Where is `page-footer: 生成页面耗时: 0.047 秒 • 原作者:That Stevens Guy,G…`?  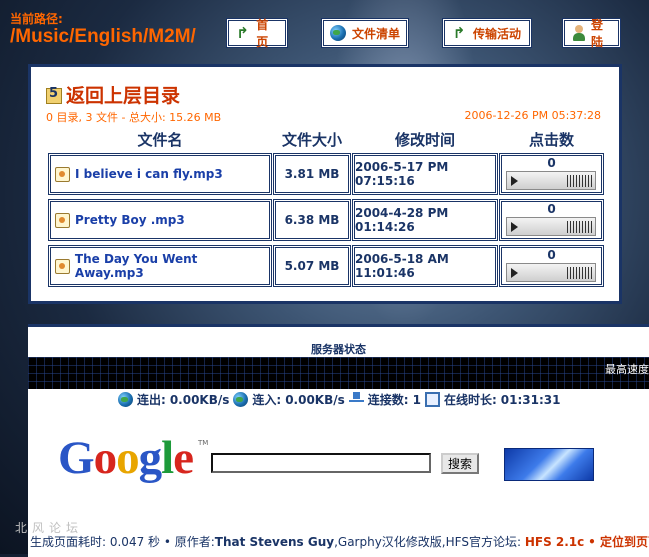 page-footer: 生成页面耗时: 0.047 秒 • 原作者:That Stevens Guy,G… is located at coordinates (339, 541).